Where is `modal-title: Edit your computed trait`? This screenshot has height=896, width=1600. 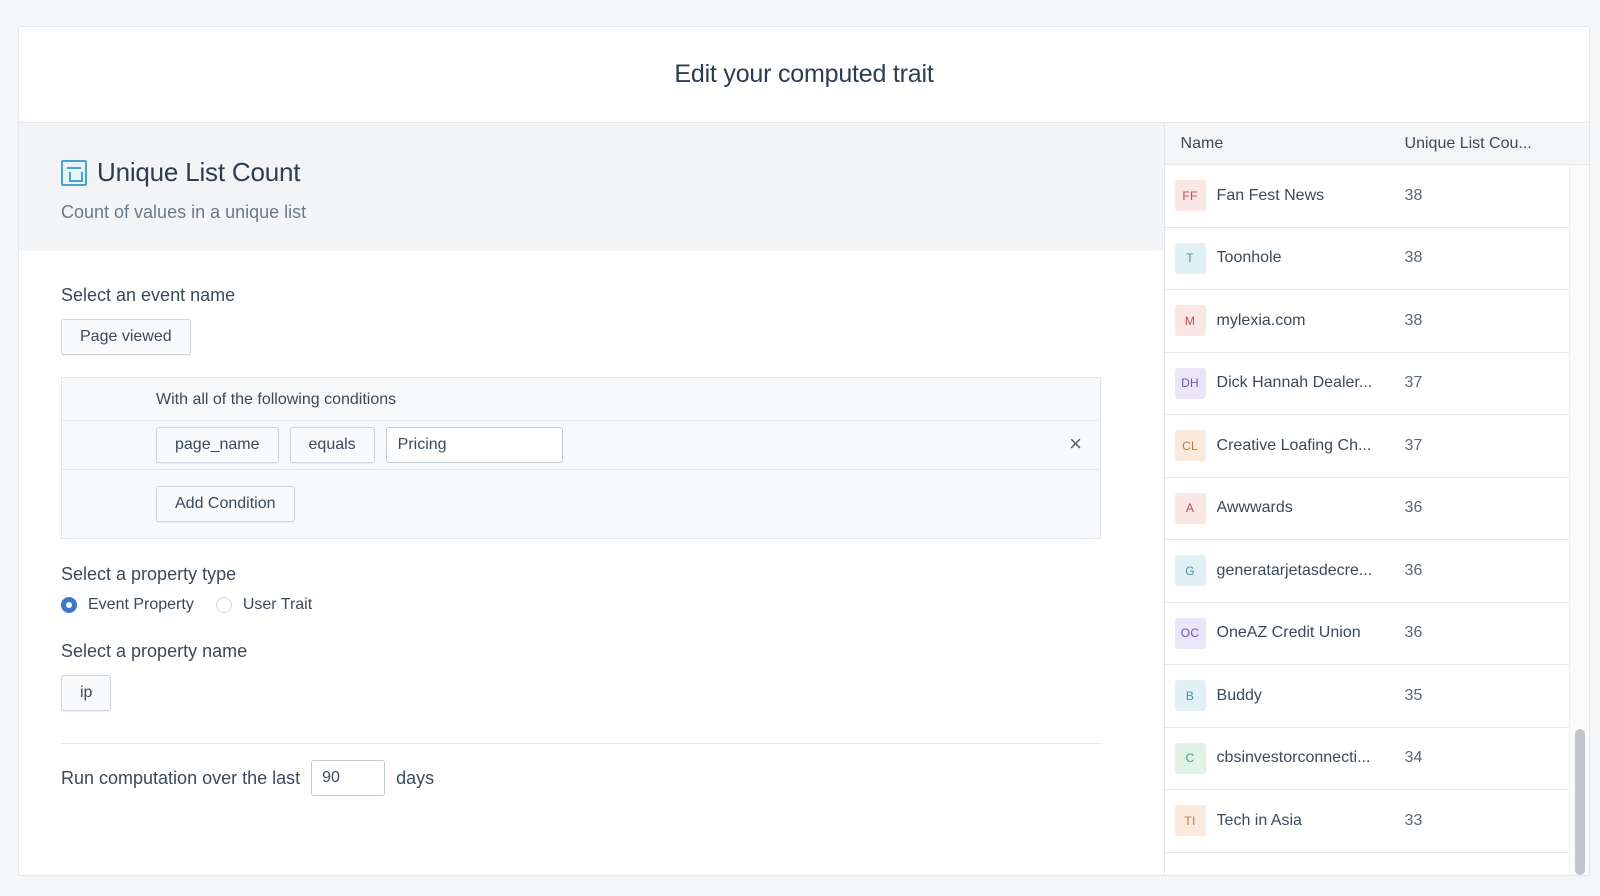 modal-title: Edit your computed trait is located at coordinates (804, 74).